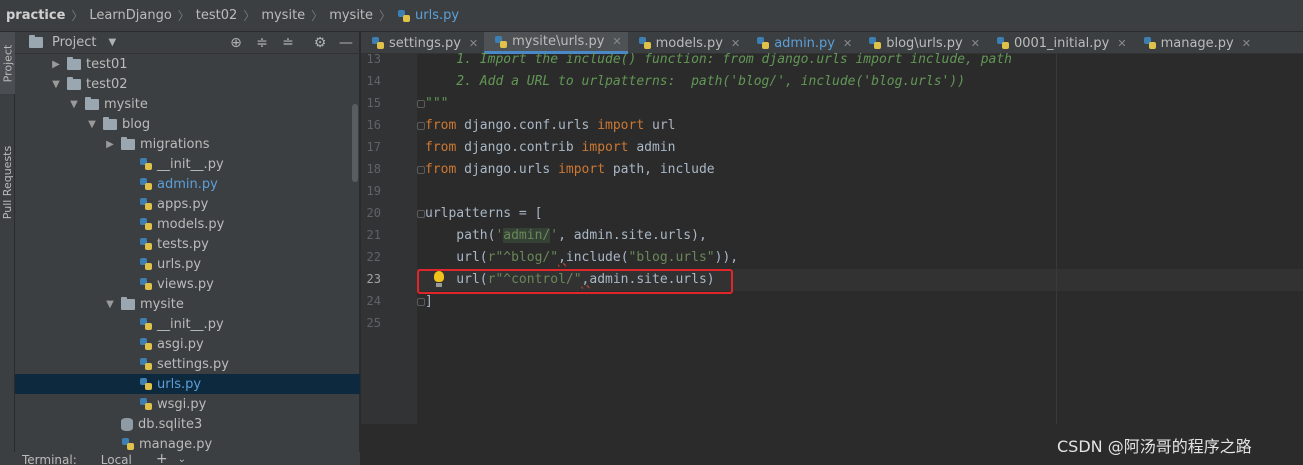 The image size is (1303, 465). Describe the element at coordinates (187, 224) in the screenshot. I see `tree-file: models.py` at that location.